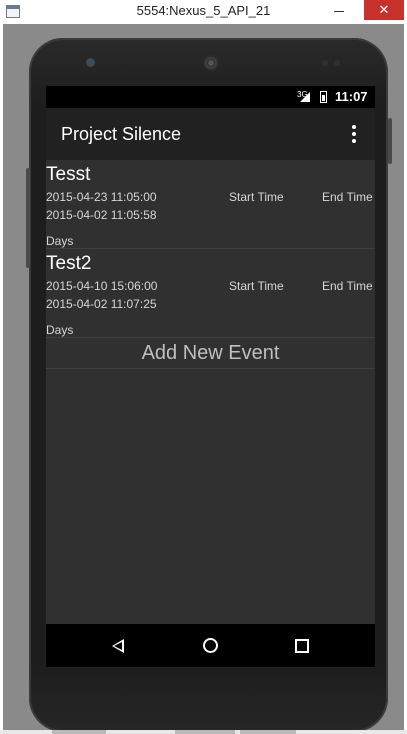 This screenshot has height=734, width=407. Describe the element at coordinates (121, 134) in the screenshot. I see `app-title: Project Silence` at that location.